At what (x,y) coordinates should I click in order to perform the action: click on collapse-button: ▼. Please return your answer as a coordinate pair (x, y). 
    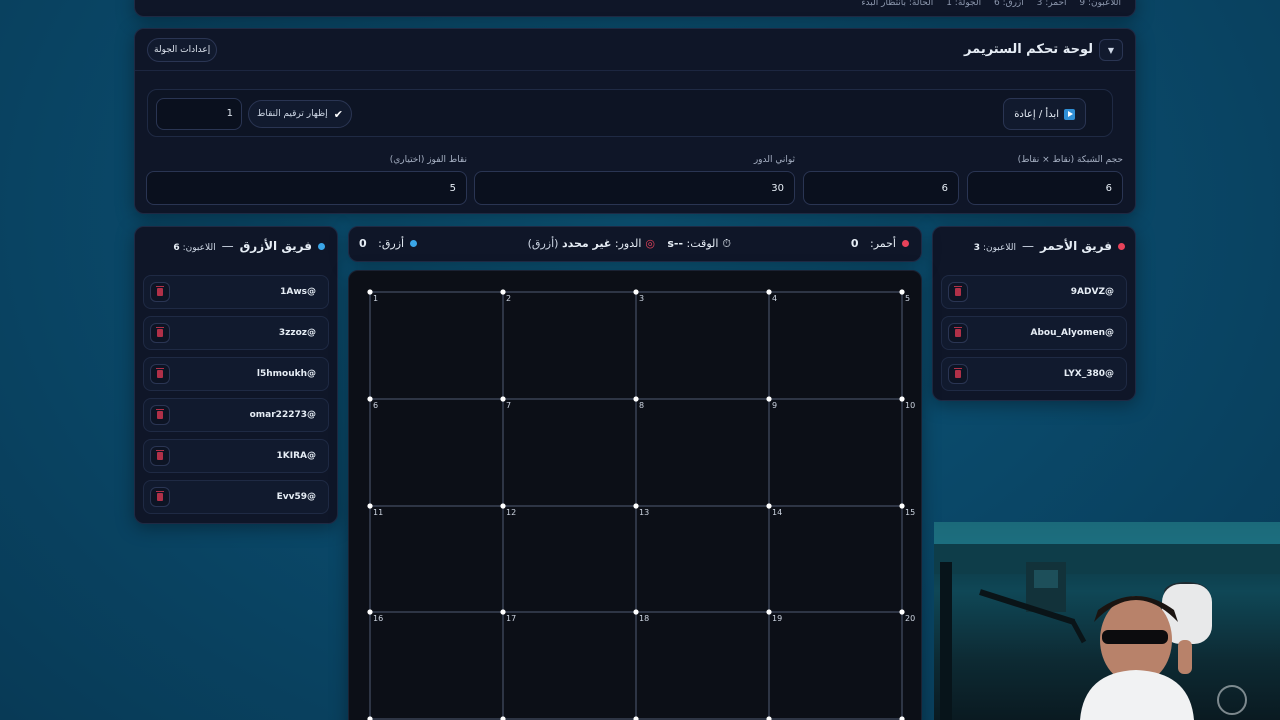
    Looking at the image, I should click on (1111, 50).